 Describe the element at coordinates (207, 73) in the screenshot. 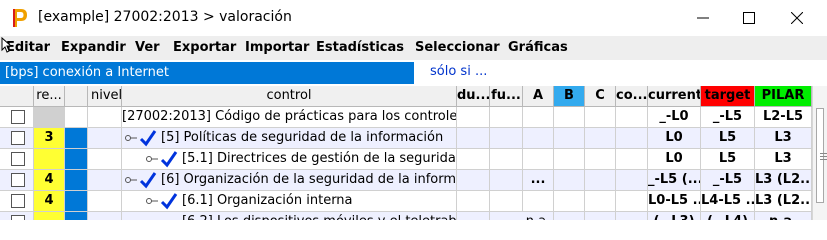

I see `filter-field: [bps] conexión a Internet` at that location.